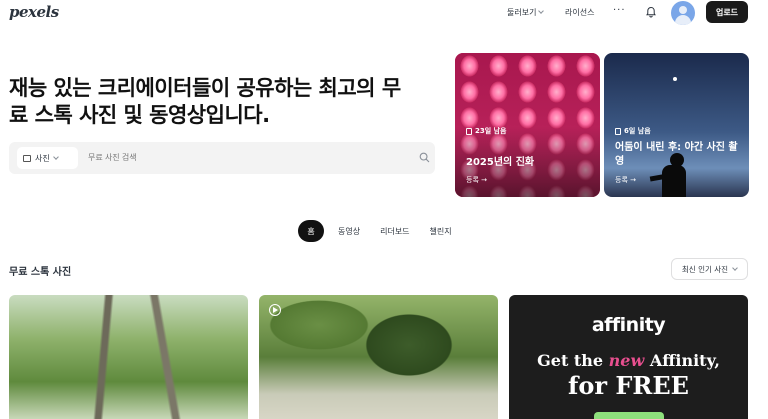  What do you see at coordinates (42, 158) in the screenshot?
I see `search-type-label: 사진` at bounding box center [42, 158].